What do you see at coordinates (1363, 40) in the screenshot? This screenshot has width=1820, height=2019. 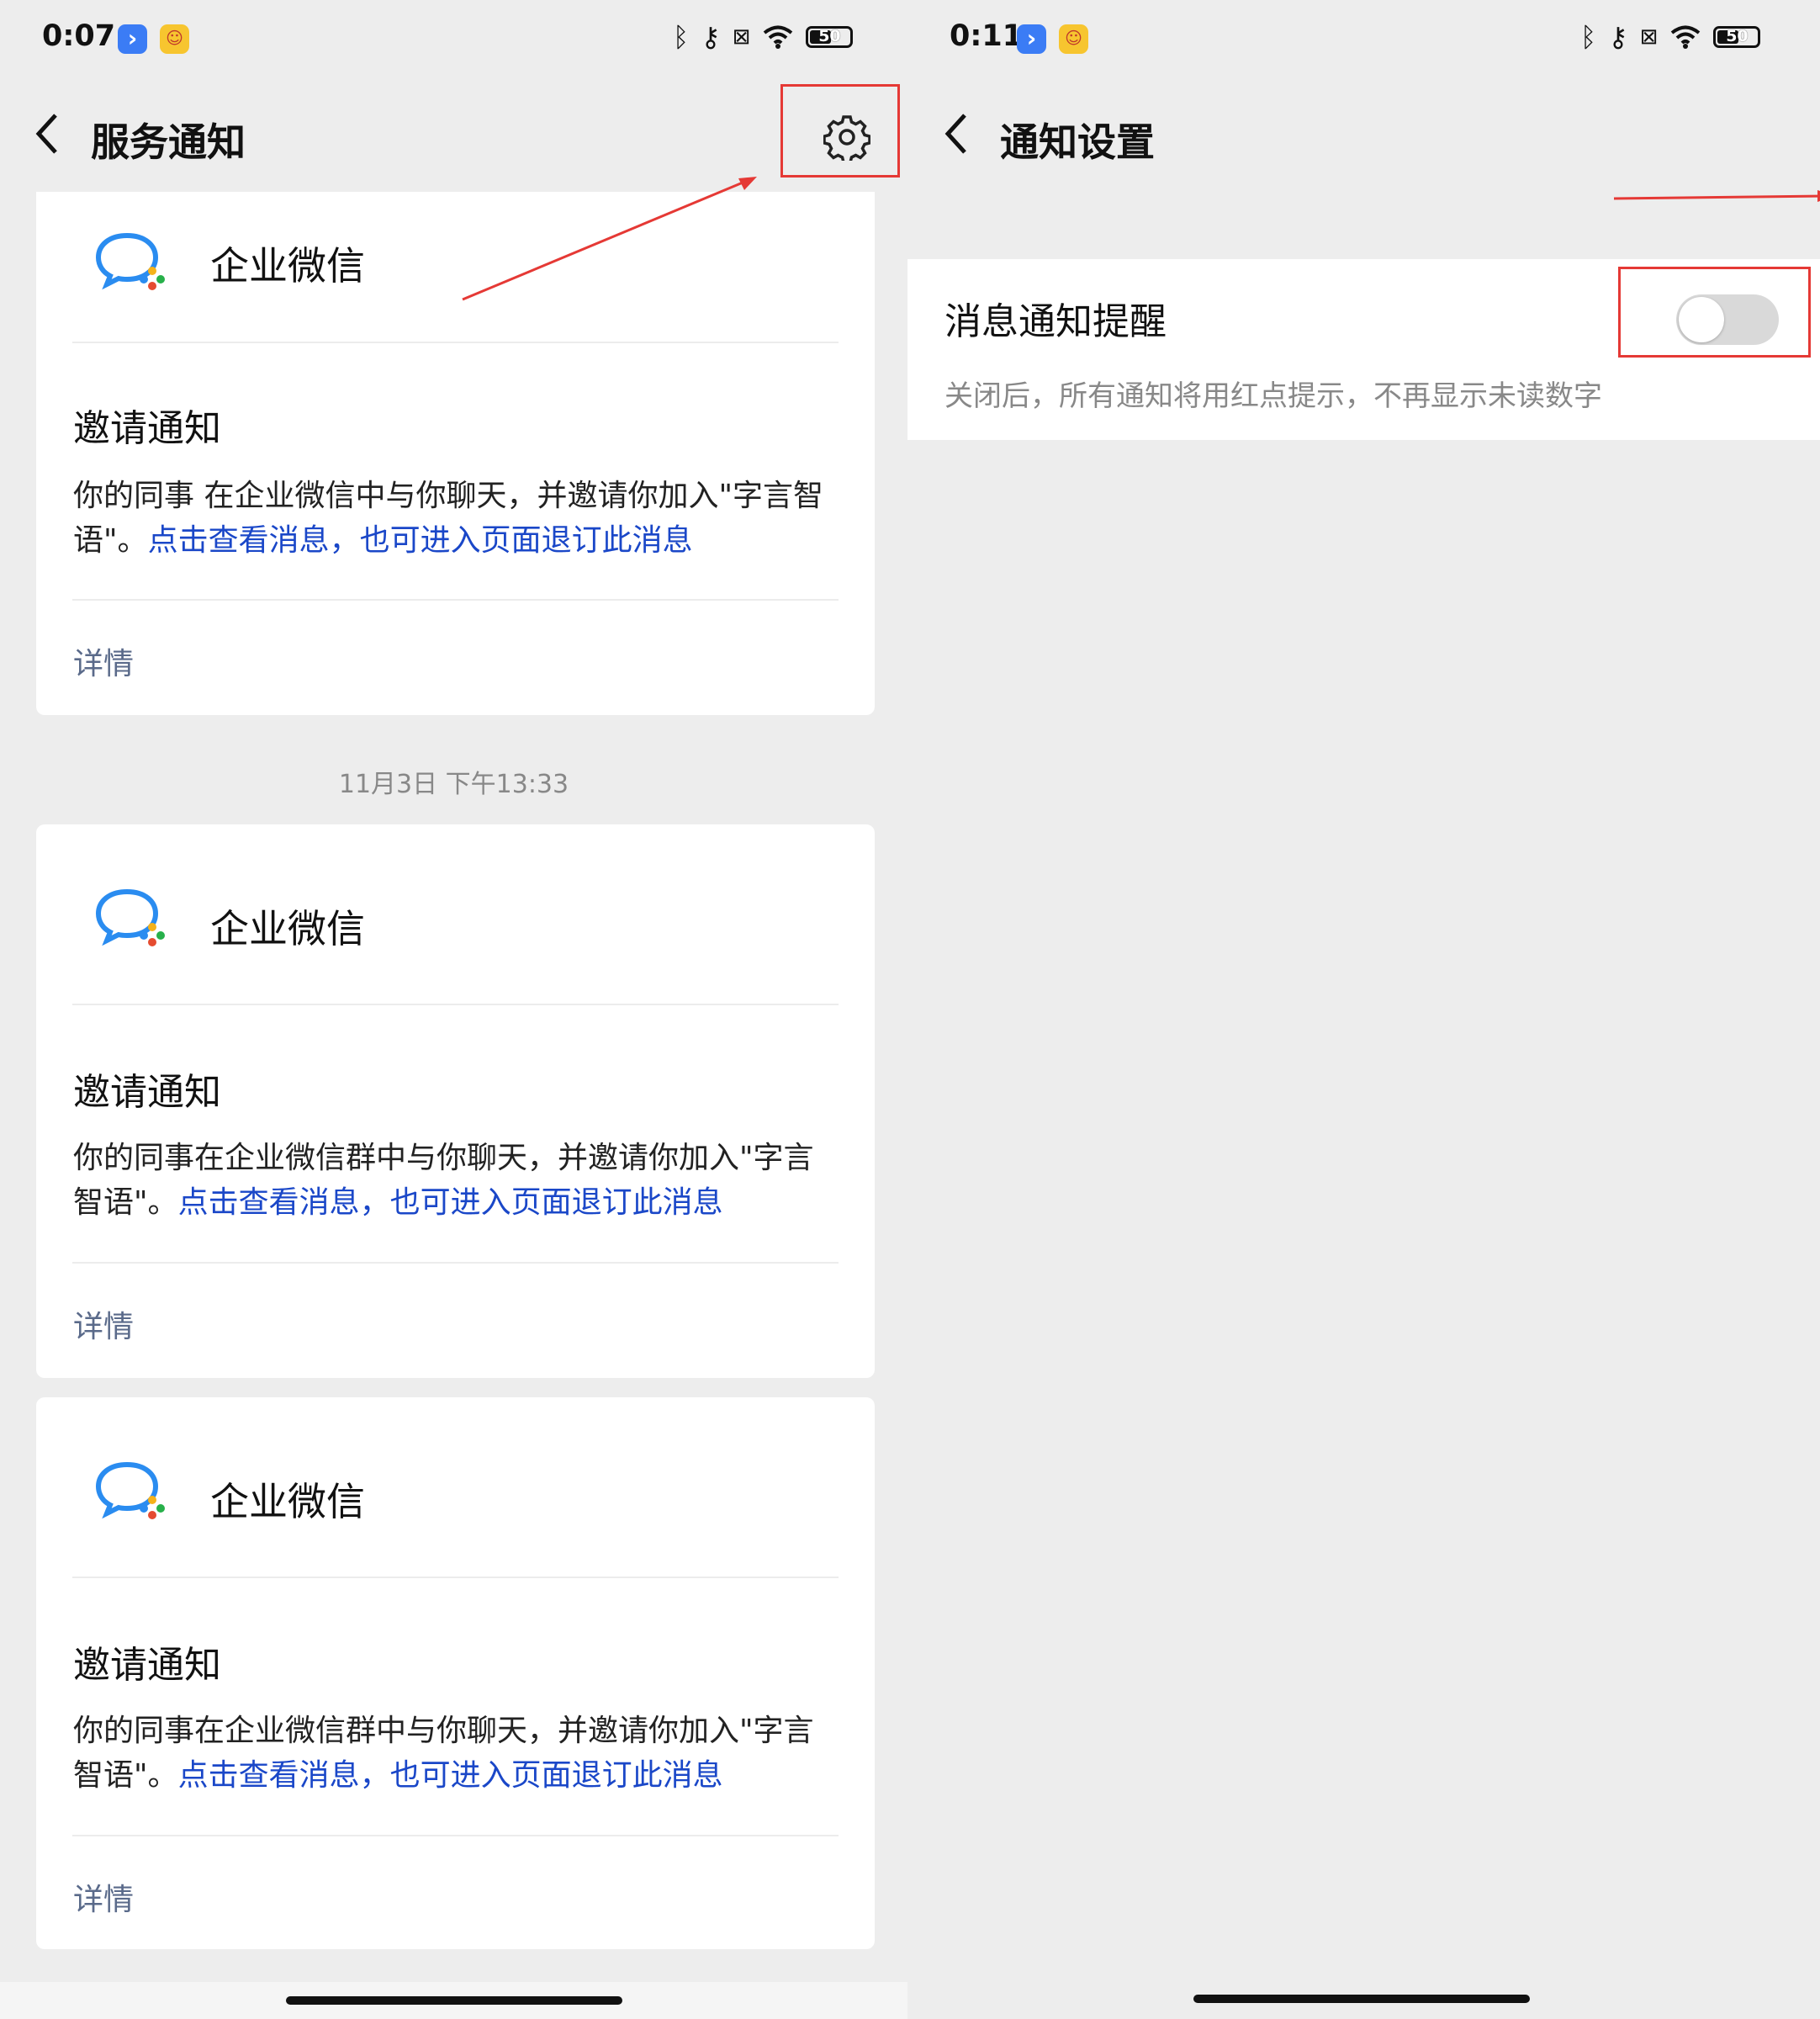 I see `status-bar: 0:11 › ☺ ᛒ ⚷ ⊠ 50` at bounding box center [1363, 40].